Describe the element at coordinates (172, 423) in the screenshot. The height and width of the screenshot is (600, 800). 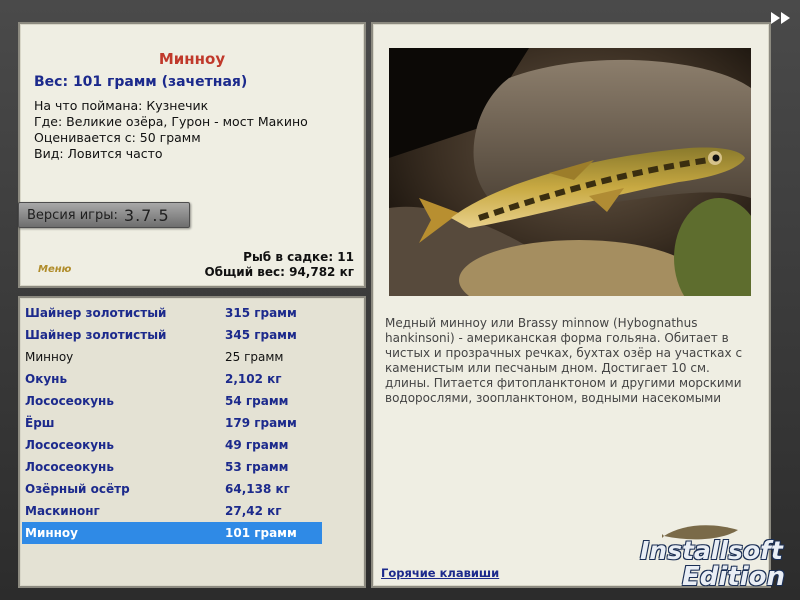
I see `catch-list-row: Ёрш 179 грамм` at that location.